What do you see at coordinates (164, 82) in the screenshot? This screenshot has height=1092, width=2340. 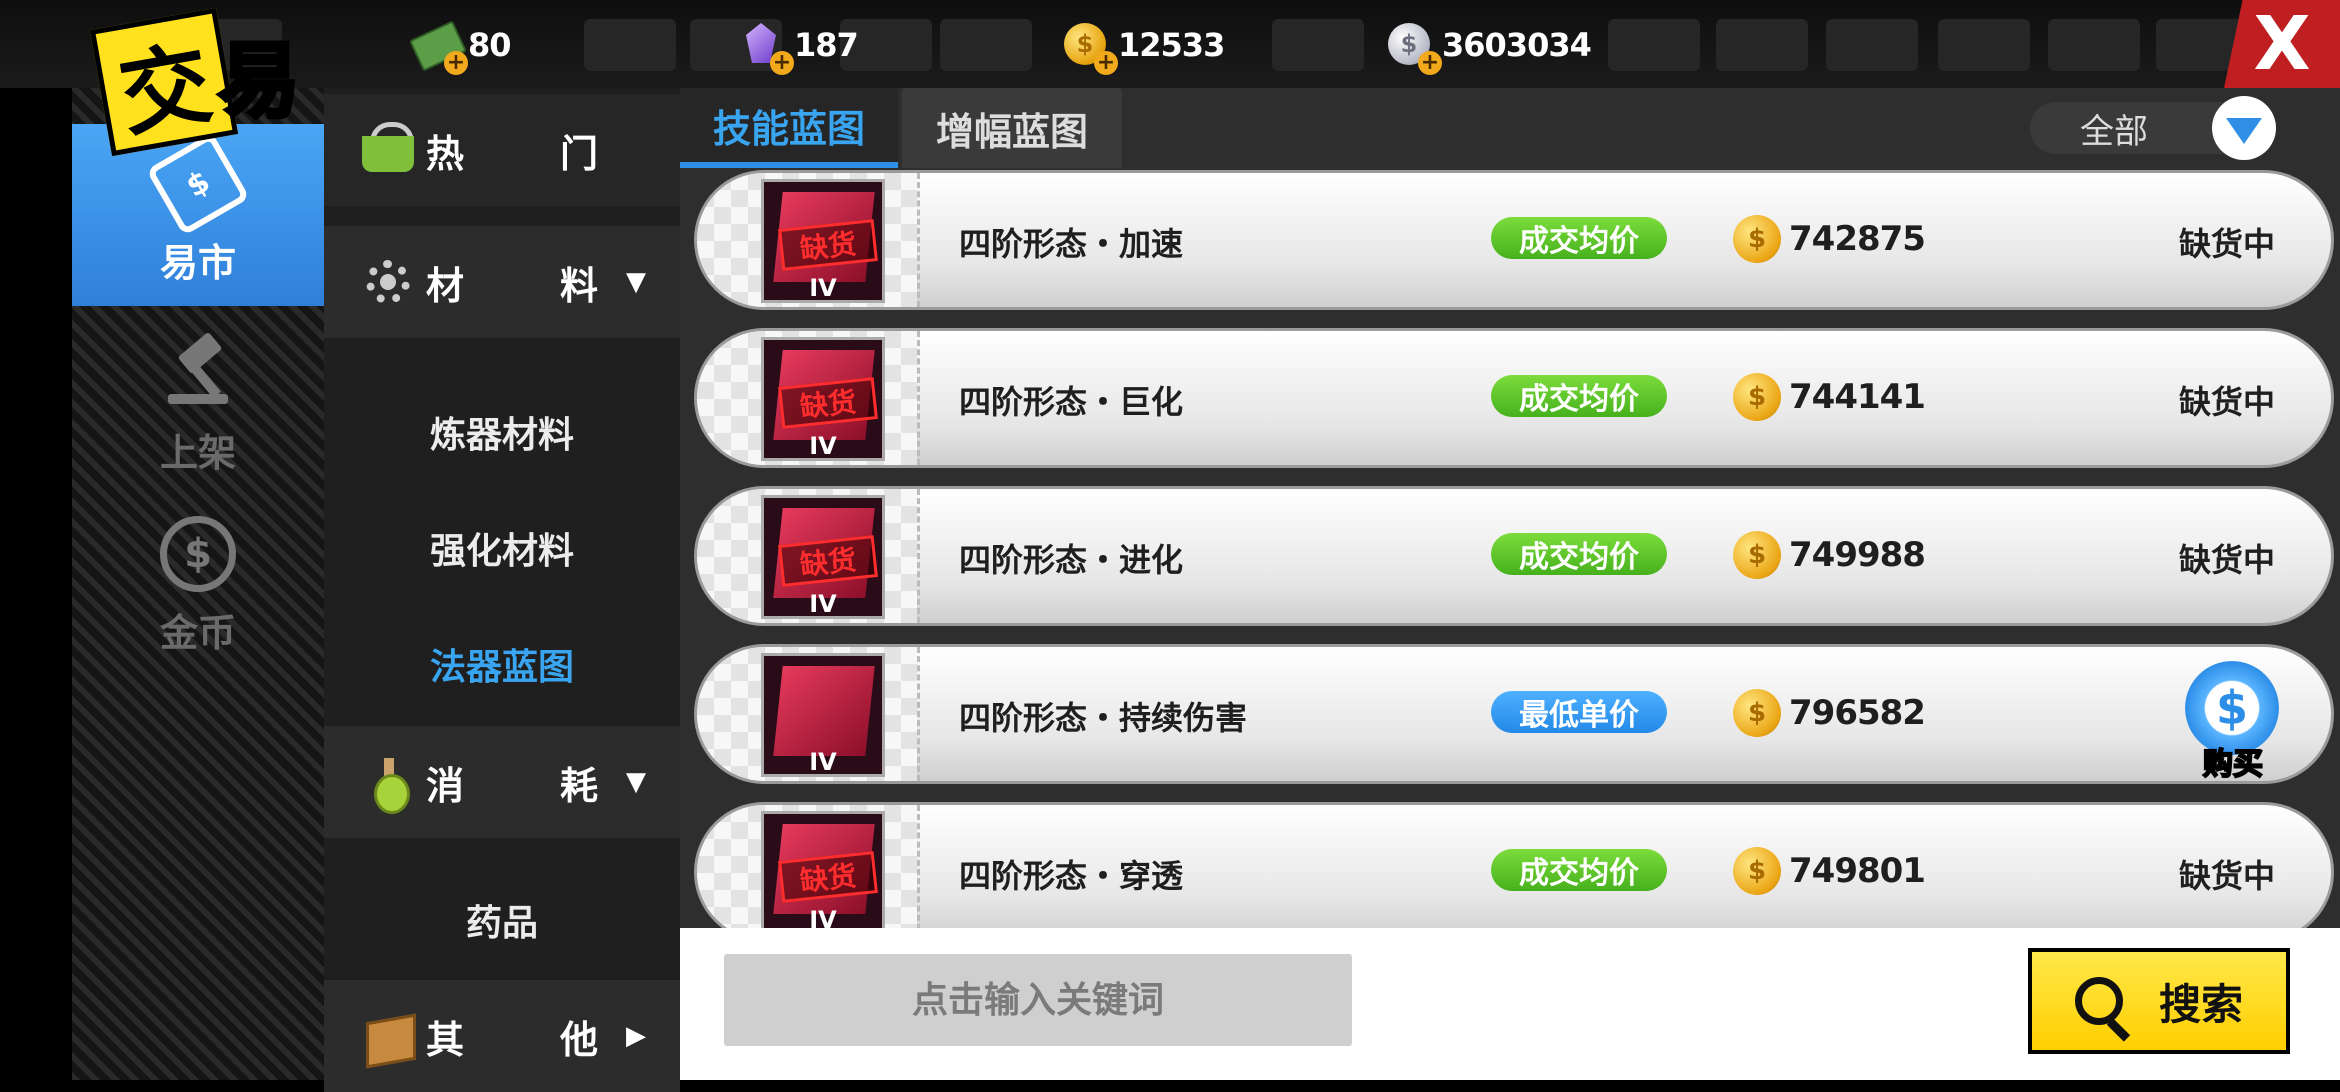 I see `logo-char-1: 交` at bounding box center [164, 82].